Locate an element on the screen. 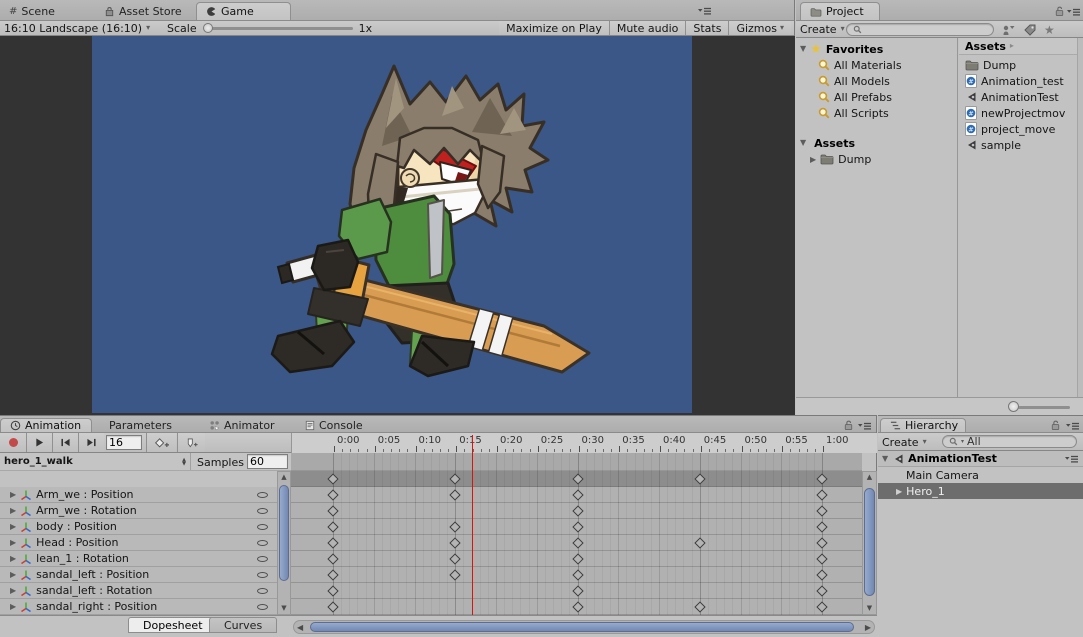 The height and width of the screenshot is (637, 1083). tab-parameters: Parameters is located at coordinates (147, 425).